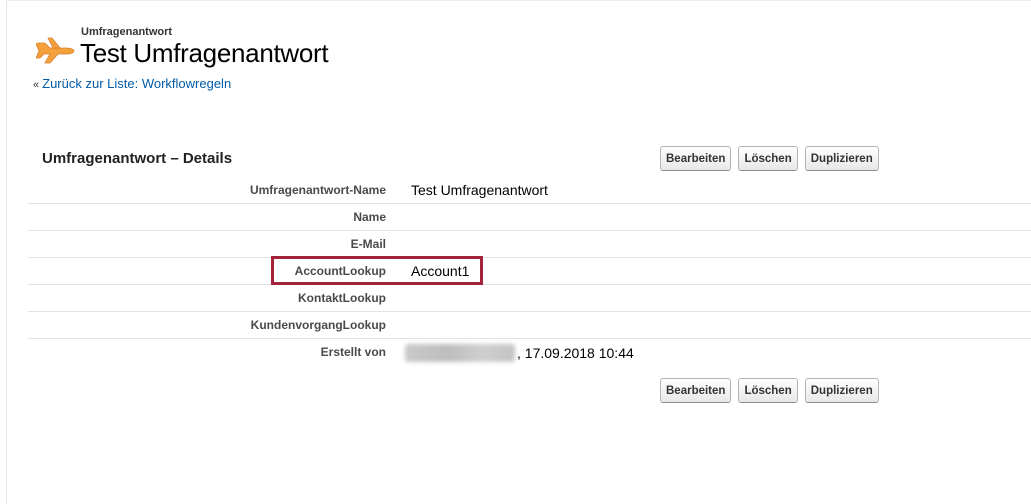 Image resolution: width=1031 pixels, height=504 pixels. Describe the element at coordinates (460, 353) in the screenshot. I see `redacted-user-name` at that location.